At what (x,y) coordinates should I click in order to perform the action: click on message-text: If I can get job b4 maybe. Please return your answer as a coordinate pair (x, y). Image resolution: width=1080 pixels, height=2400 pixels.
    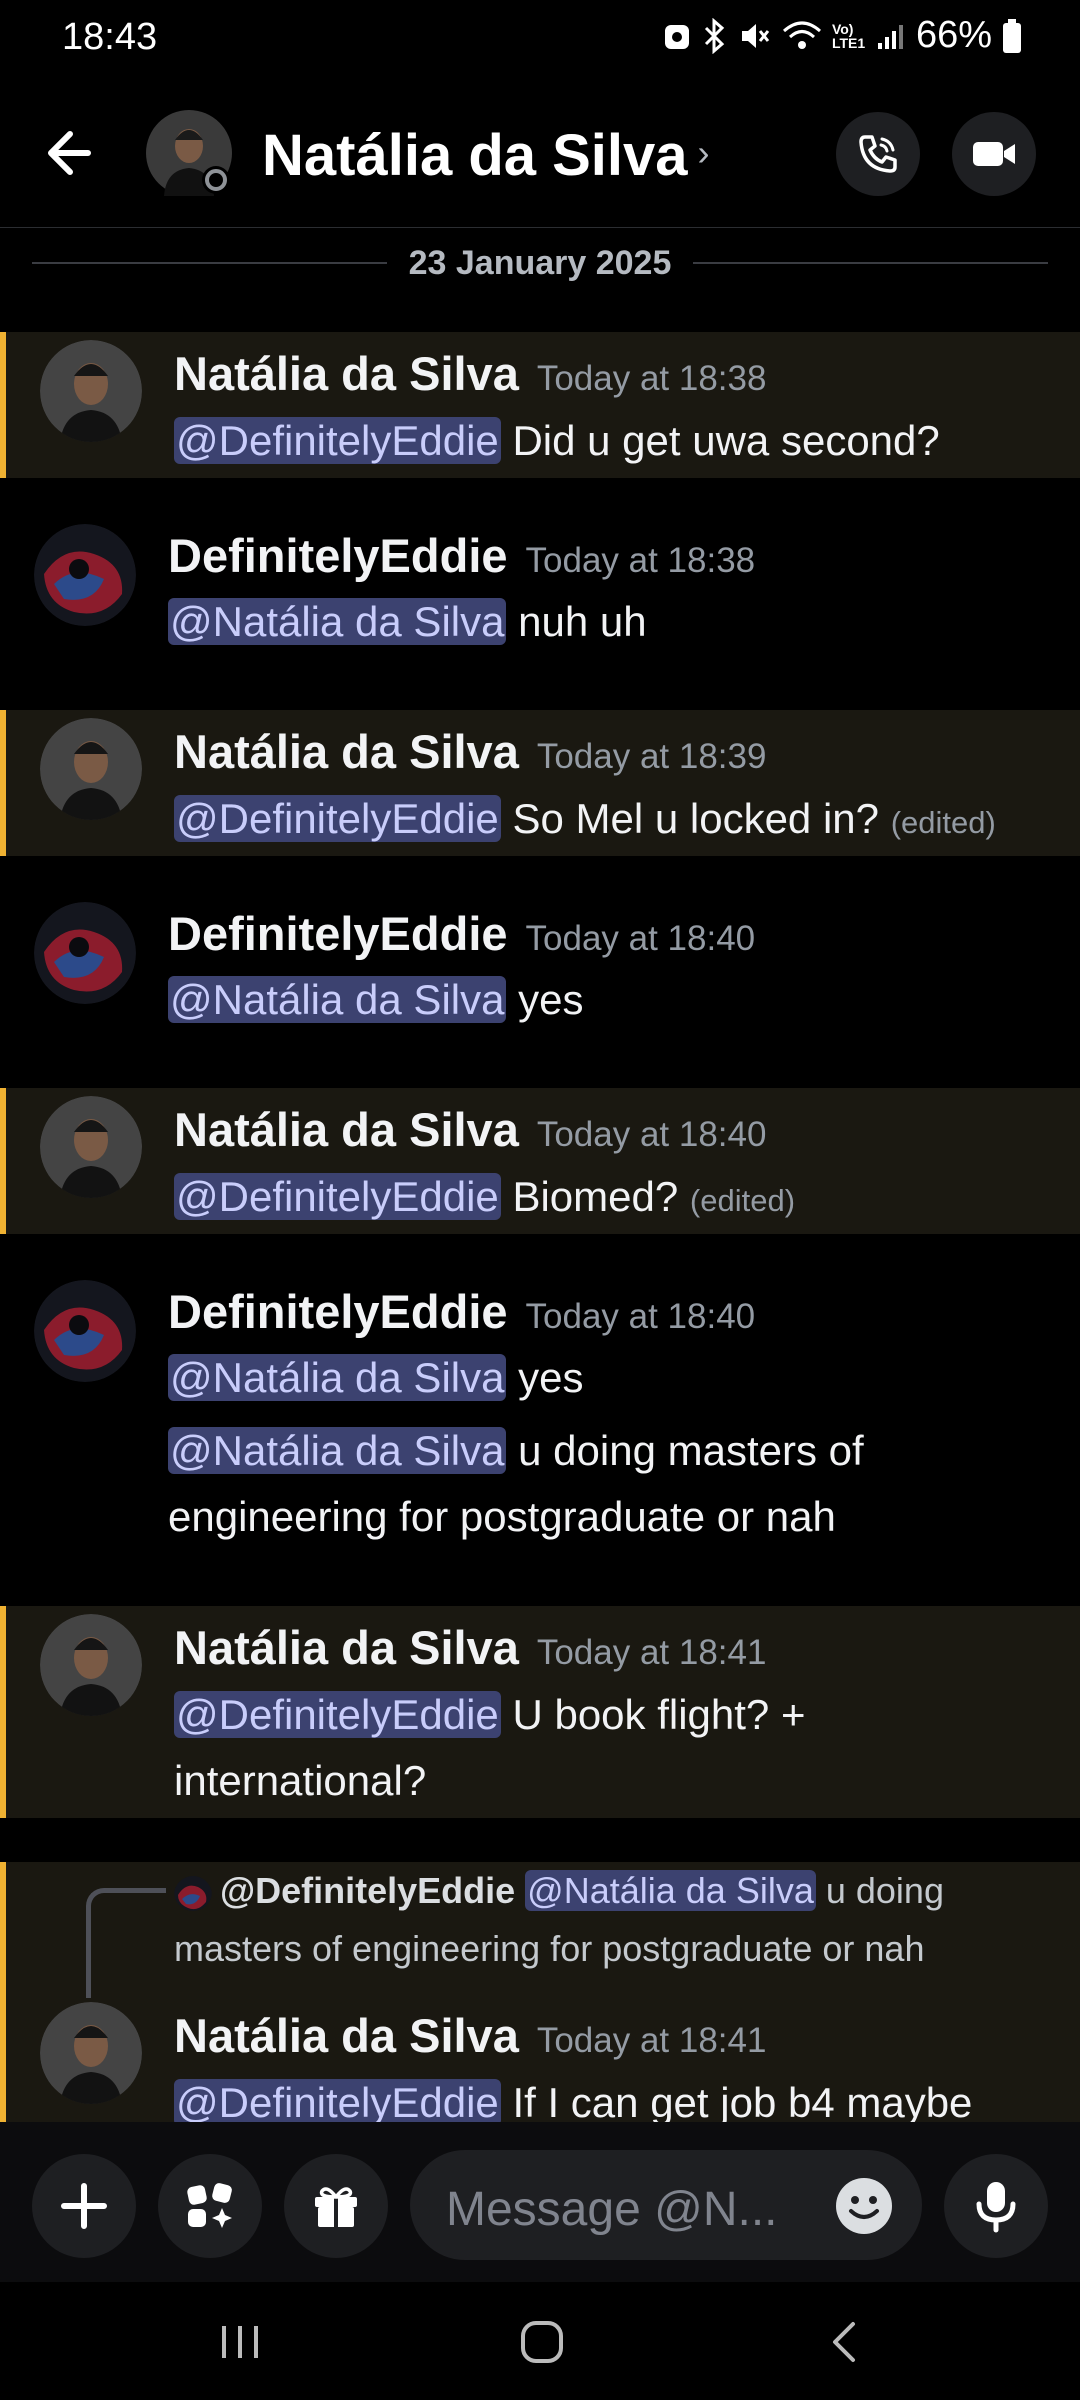
    Looking at the image, I should click on (736, 2100).